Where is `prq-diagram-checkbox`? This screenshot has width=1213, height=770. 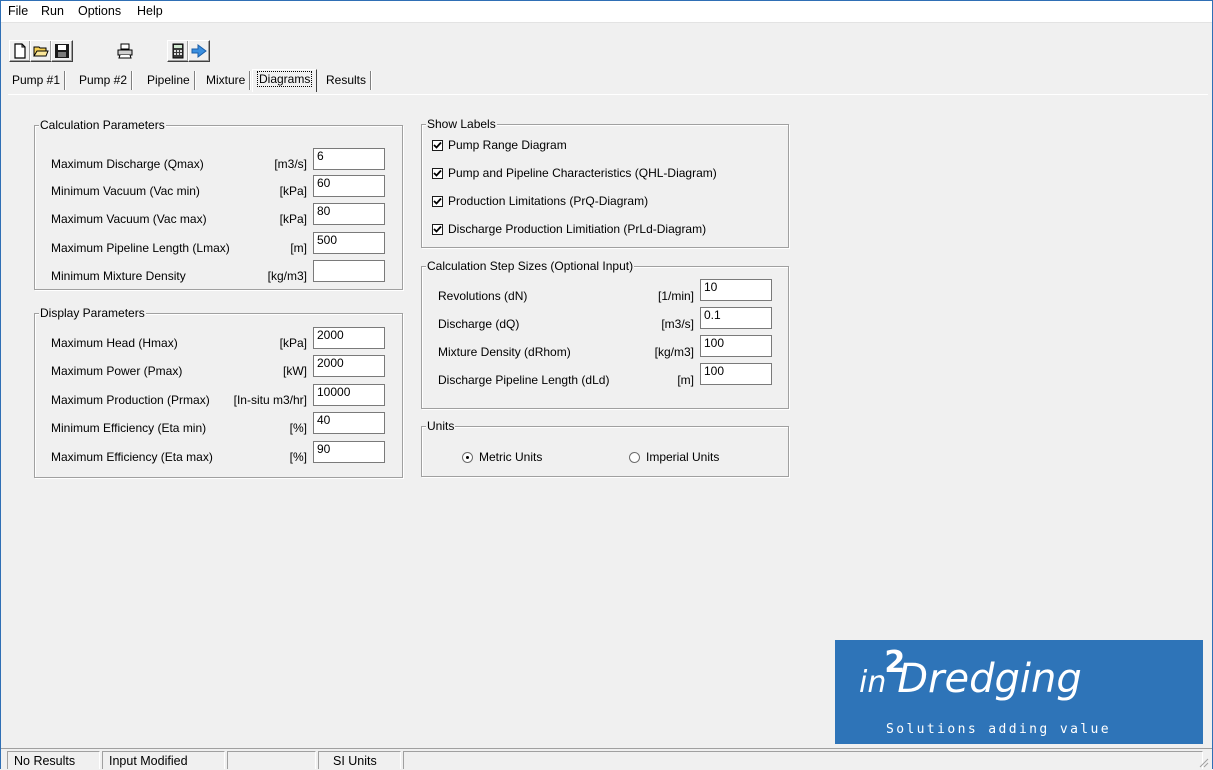 prq-diagram-checkbox is located at coordinates (437, 201).